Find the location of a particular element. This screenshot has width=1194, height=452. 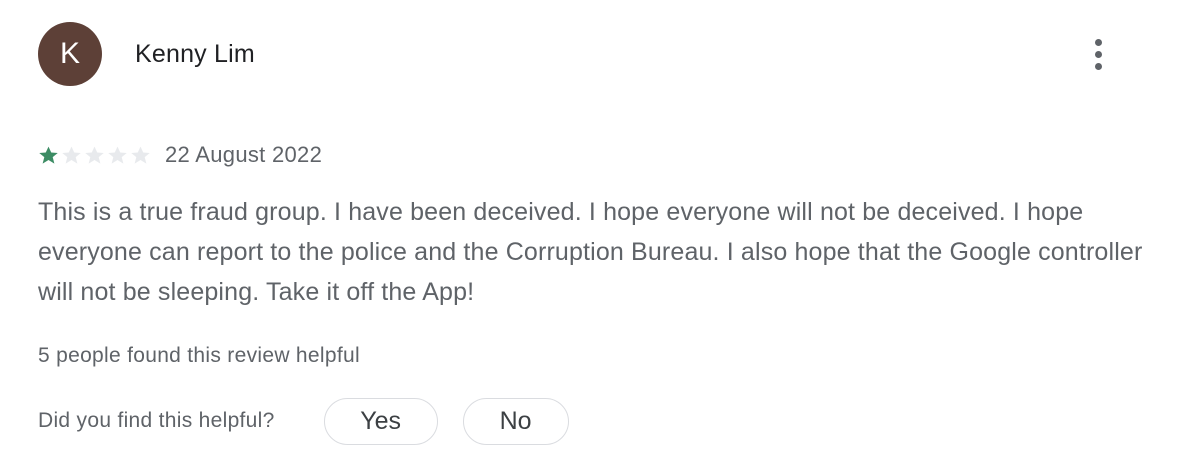

review-meta: 22 August 2022 is located at coordinates (180, 155).